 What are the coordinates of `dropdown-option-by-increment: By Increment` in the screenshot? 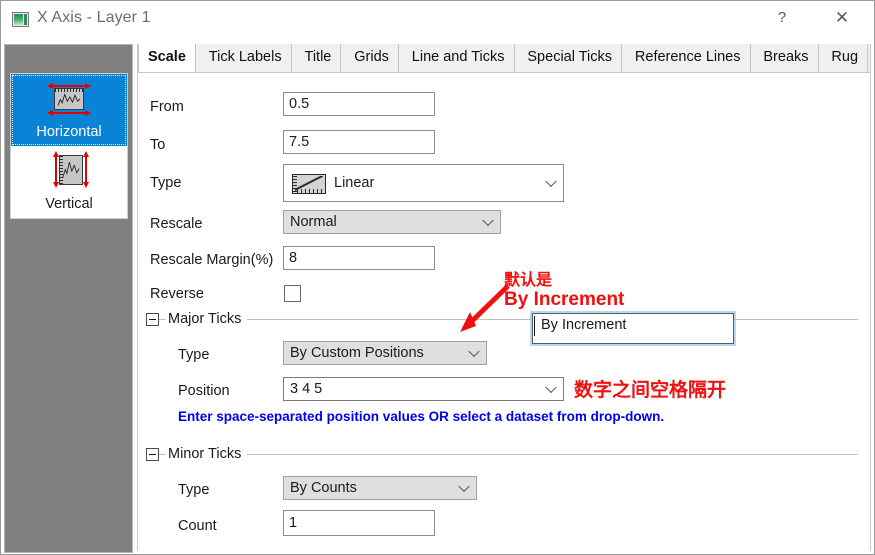 It's located at (633, 326).